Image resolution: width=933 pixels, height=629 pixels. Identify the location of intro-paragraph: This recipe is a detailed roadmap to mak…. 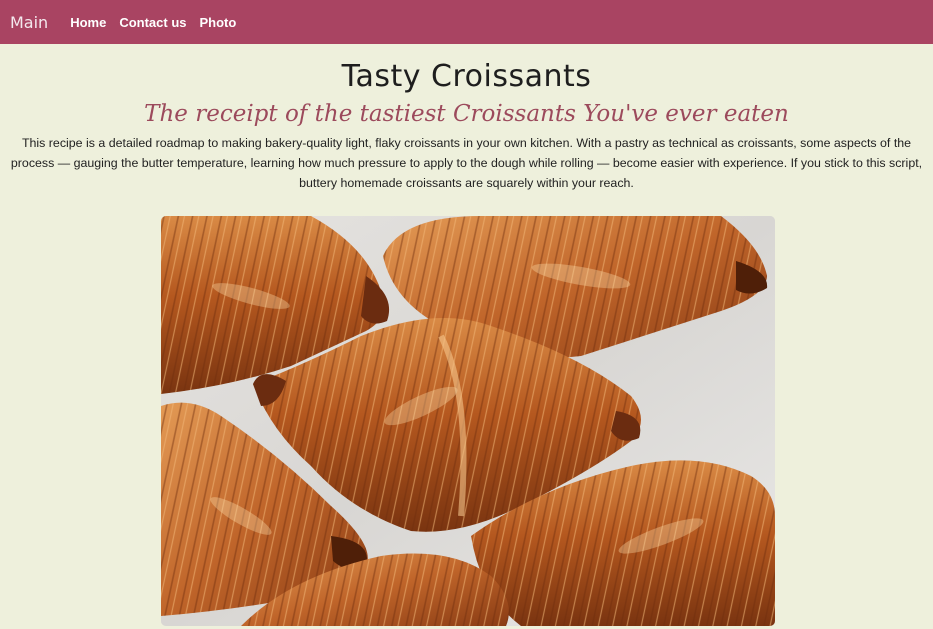
(466, 163).